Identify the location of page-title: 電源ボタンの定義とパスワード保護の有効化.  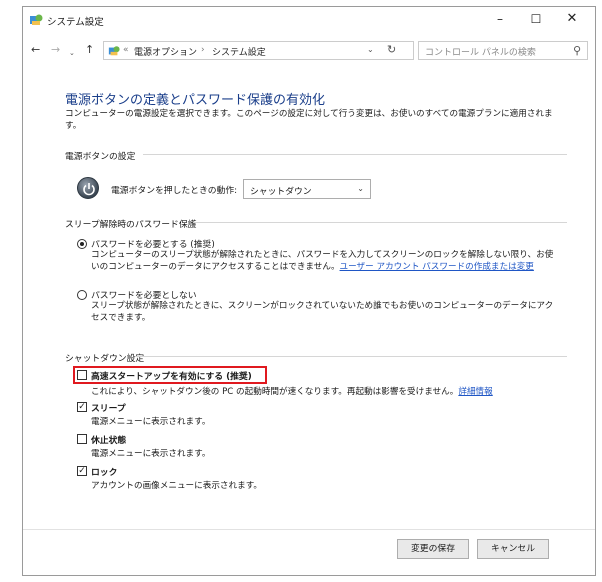
(195, 100).